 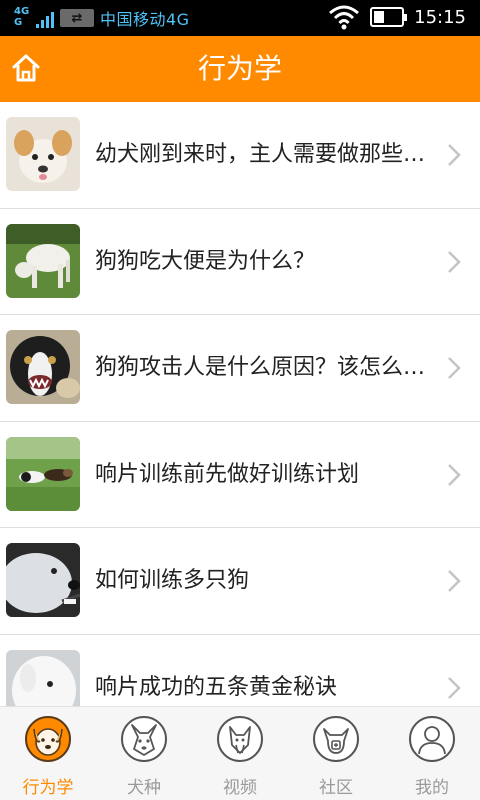 I want to click on wifi-icon, so click(x=344, y=17).